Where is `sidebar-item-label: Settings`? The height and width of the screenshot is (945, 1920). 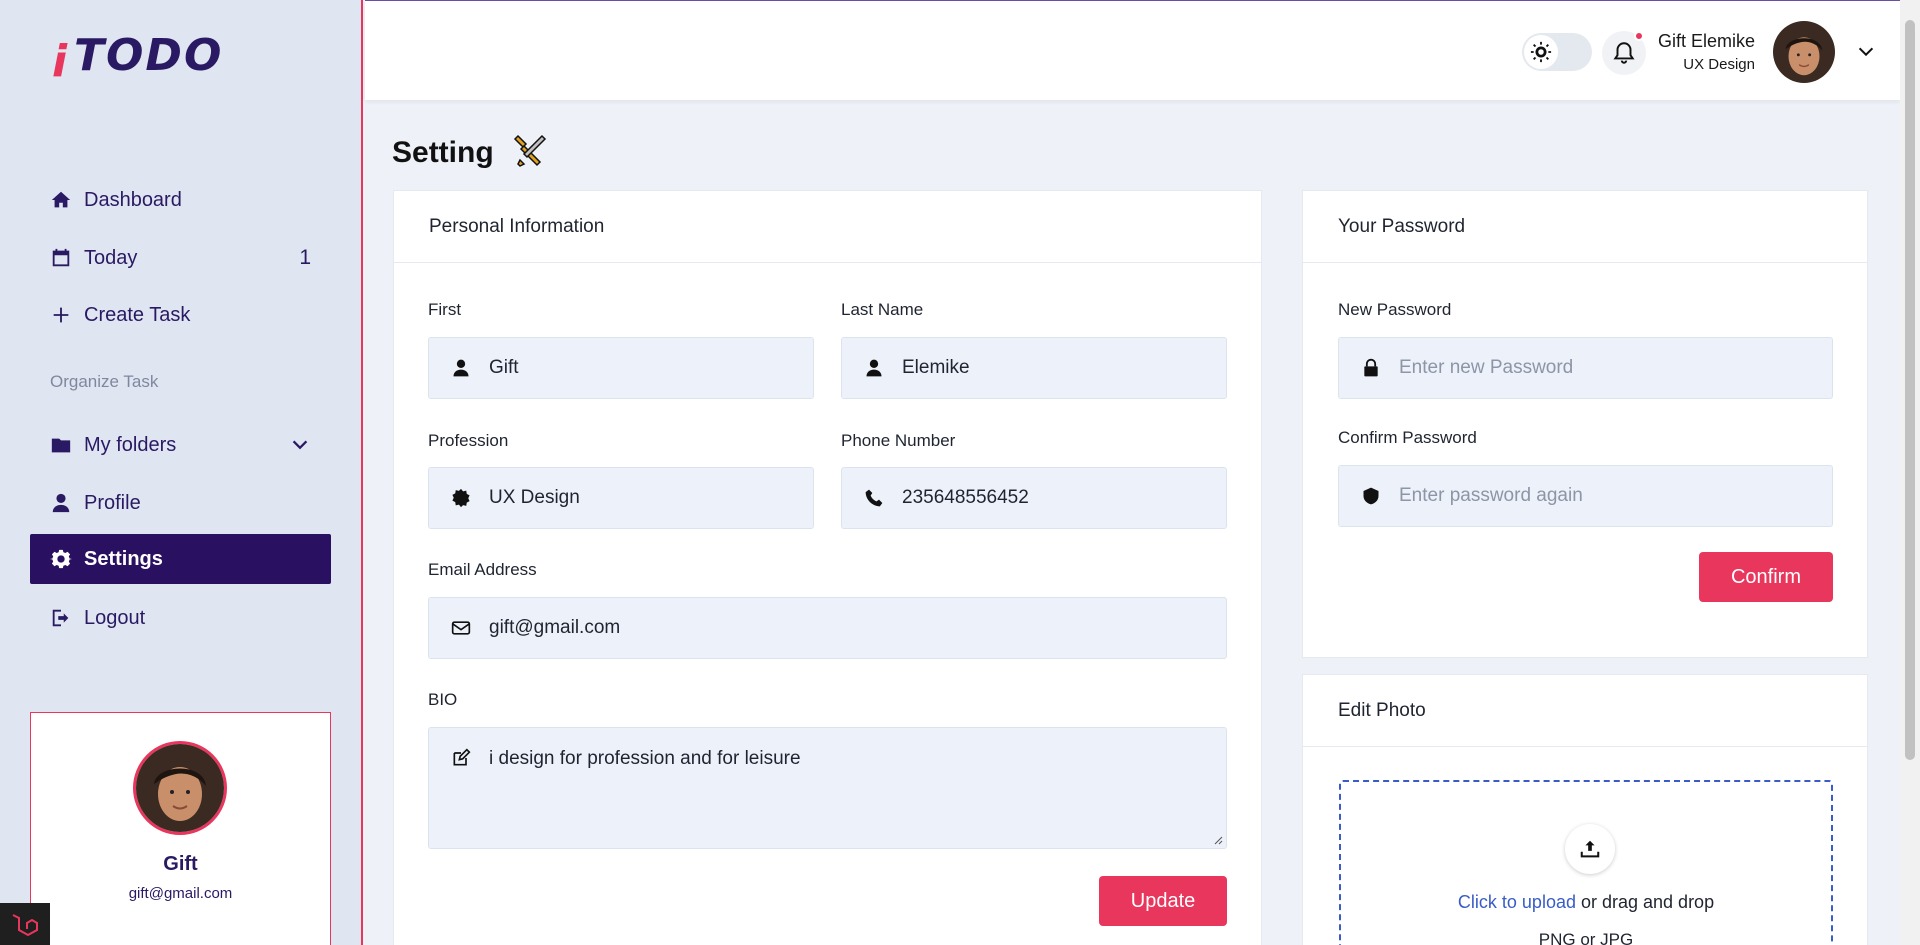
sidebar-item-label: Settings is located at coordinates (123, 558).